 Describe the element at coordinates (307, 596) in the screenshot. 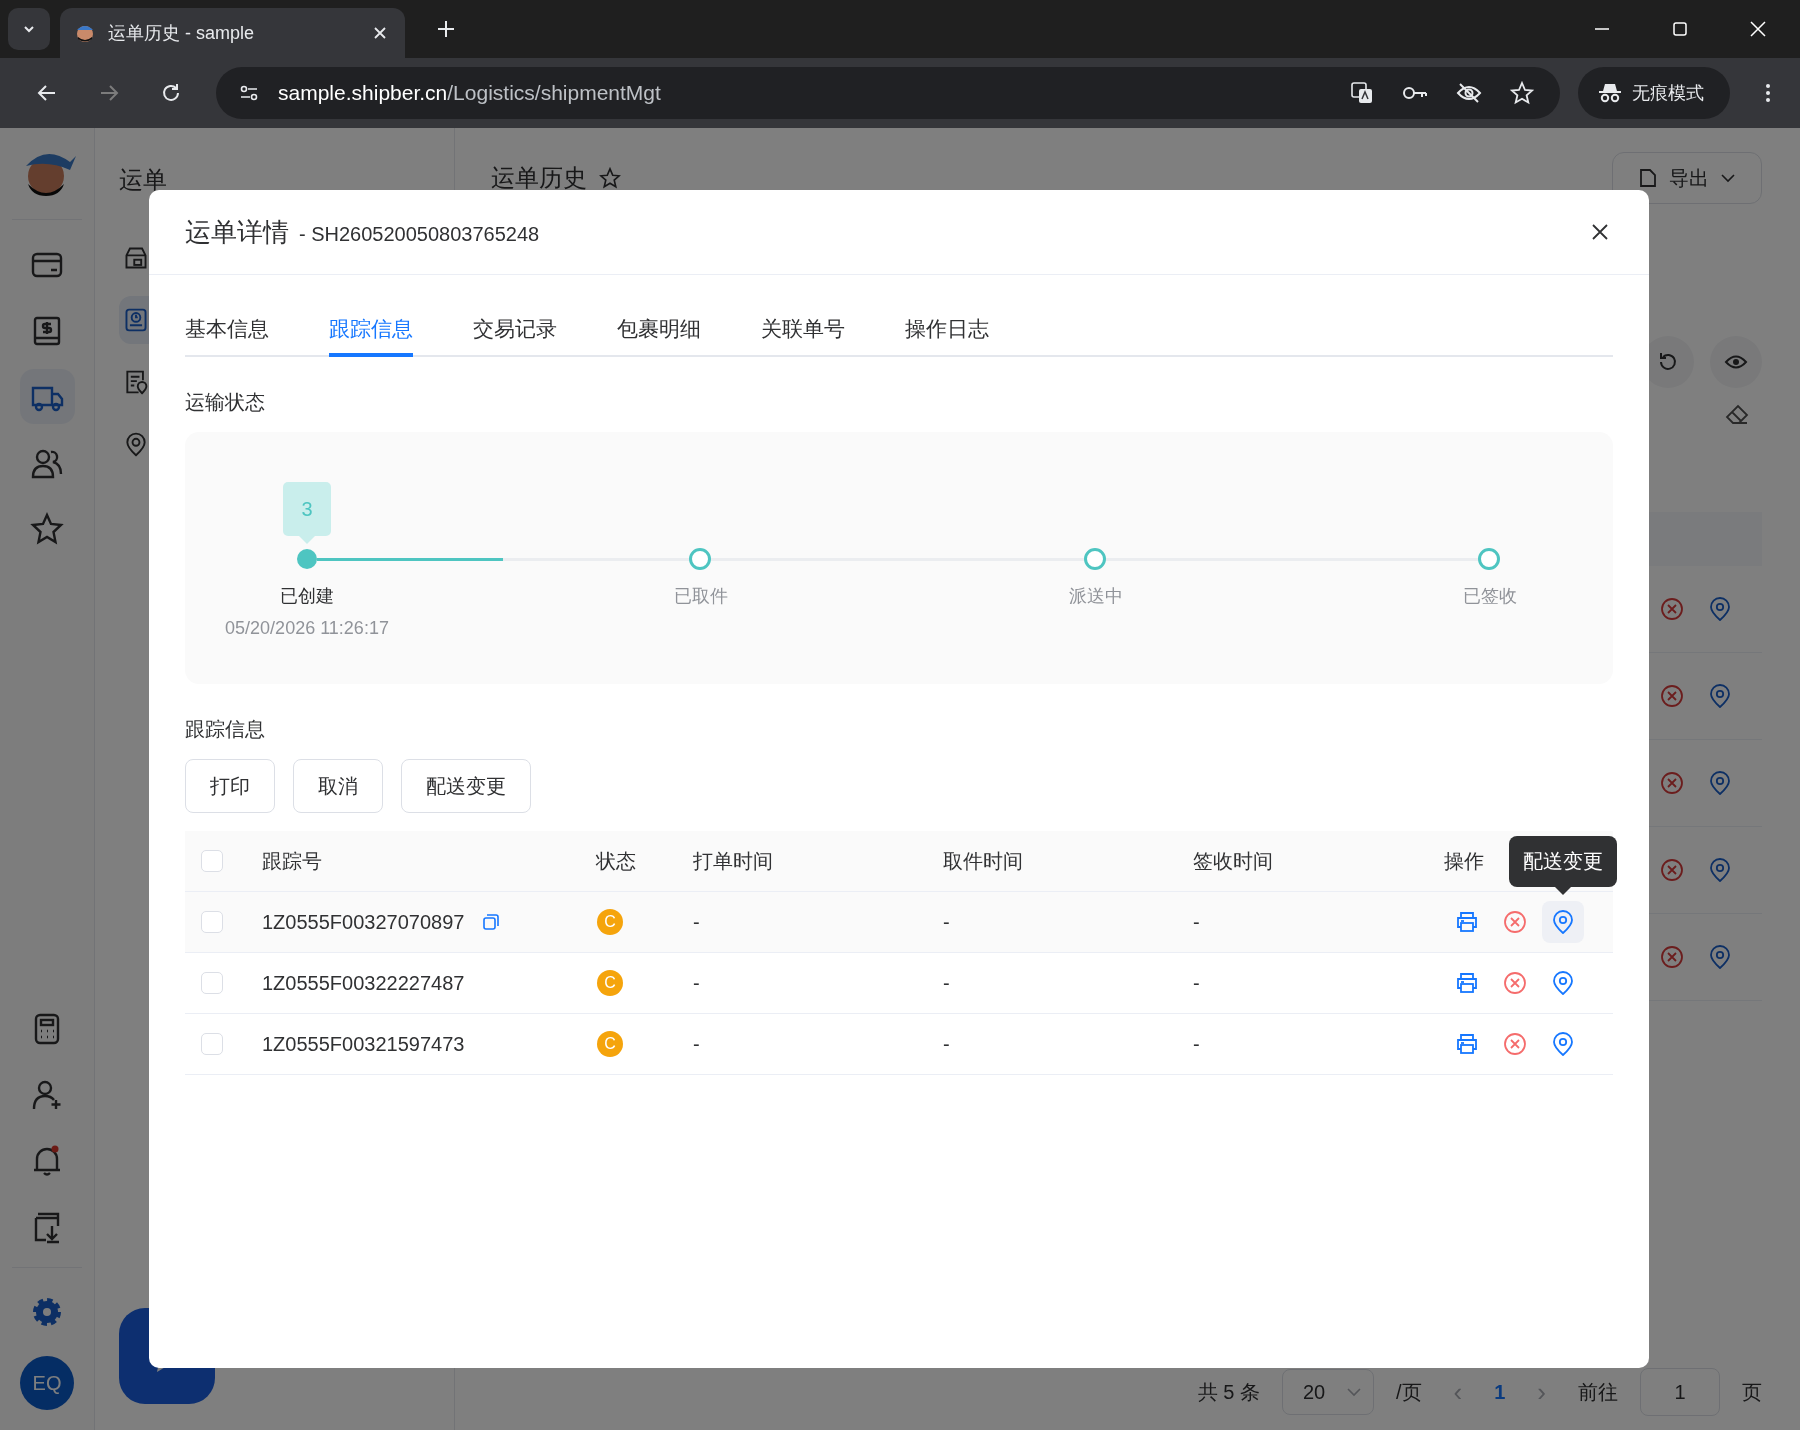

I see `step-label: 已创建` at that location.